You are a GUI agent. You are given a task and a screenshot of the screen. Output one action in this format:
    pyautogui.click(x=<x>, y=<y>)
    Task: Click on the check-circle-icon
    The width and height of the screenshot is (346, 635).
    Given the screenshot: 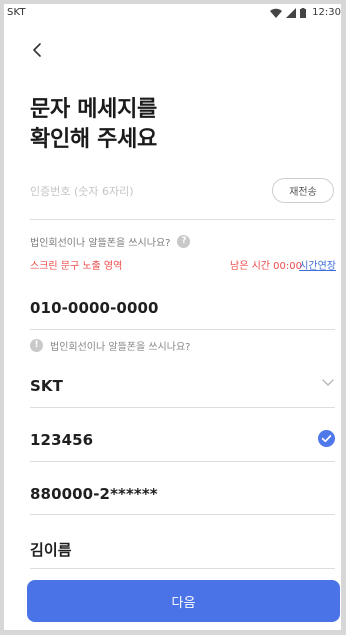 What is the action you would take?
    pyautogui.click(x=326, y=438)
    